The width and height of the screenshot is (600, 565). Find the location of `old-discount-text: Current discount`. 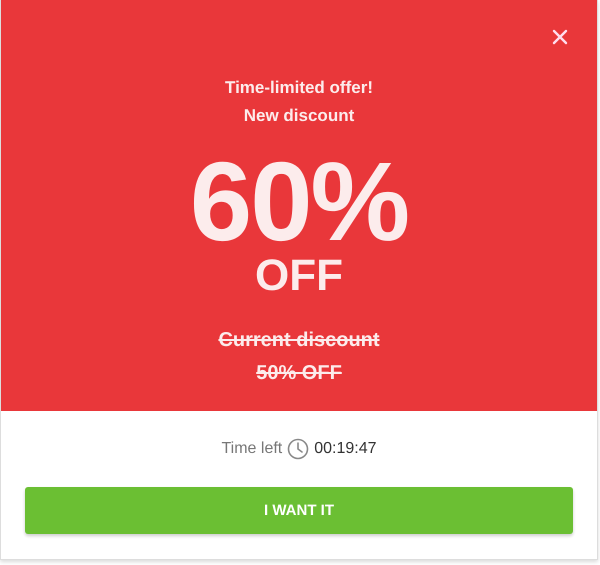

old-discount-text: Current discount is located at coordinates (299, 340).